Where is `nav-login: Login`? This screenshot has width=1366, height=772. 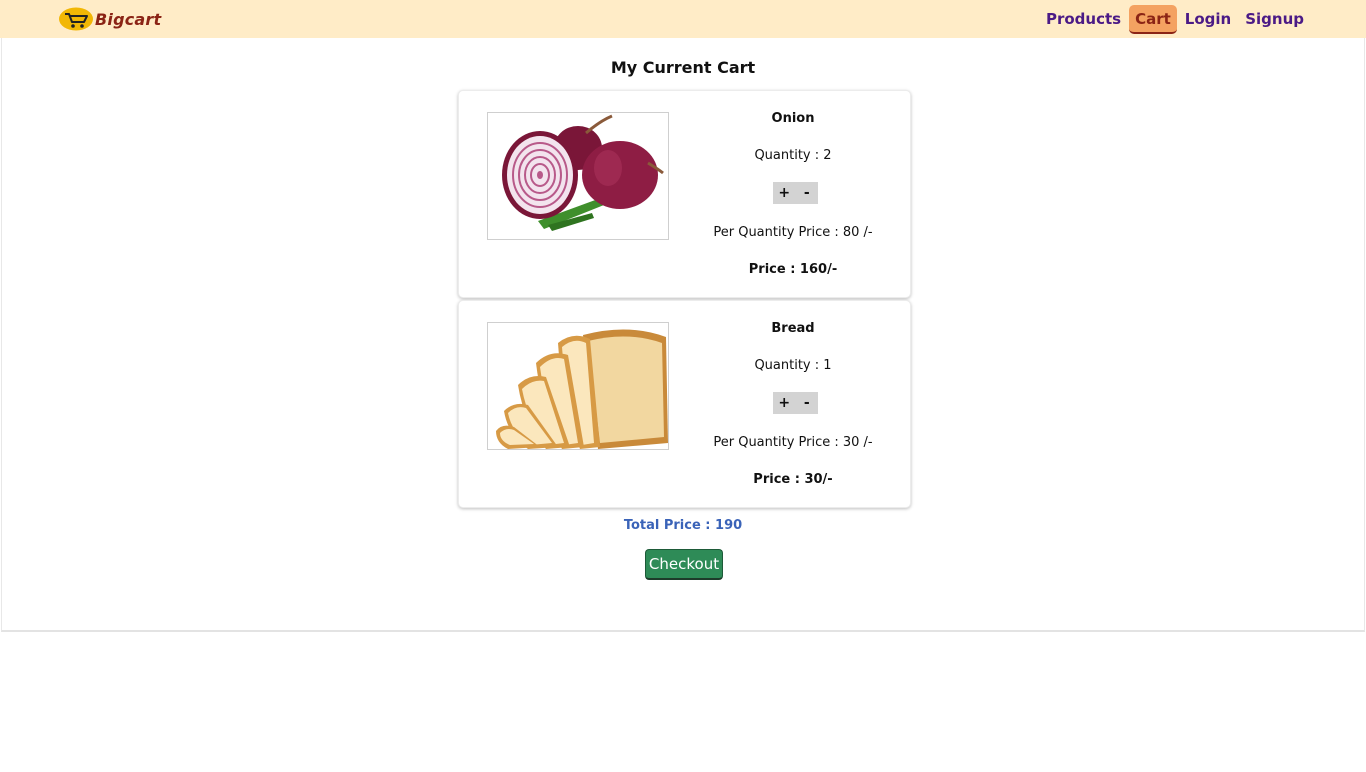 nav-login: Login is located at coordinates (1208, 19).